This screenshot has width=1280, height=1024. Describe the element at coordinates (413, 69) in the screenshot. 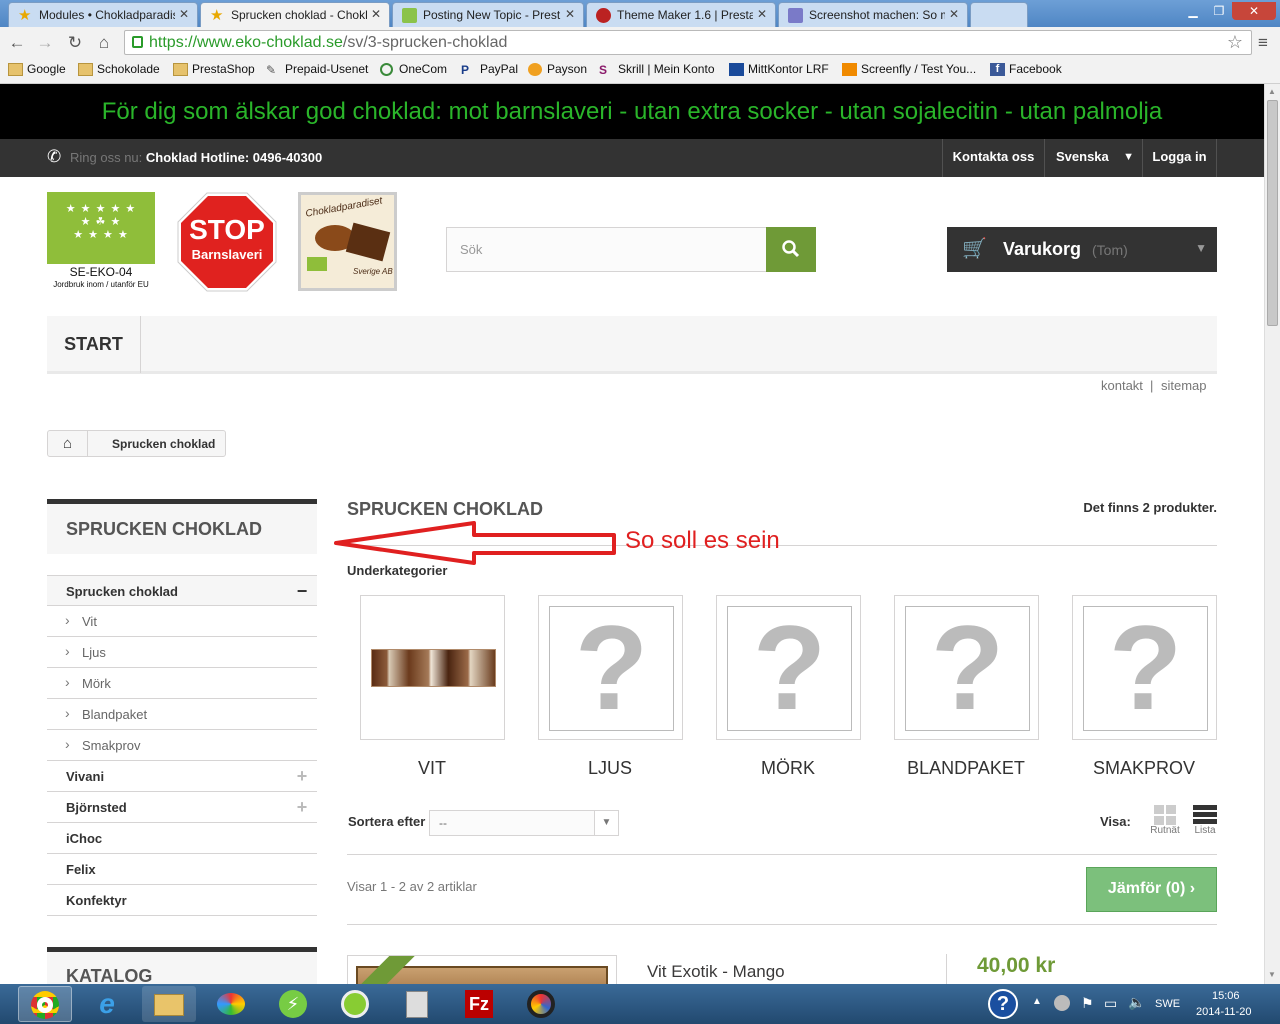

I see `bookmark-onecom: OneCom` at that location.